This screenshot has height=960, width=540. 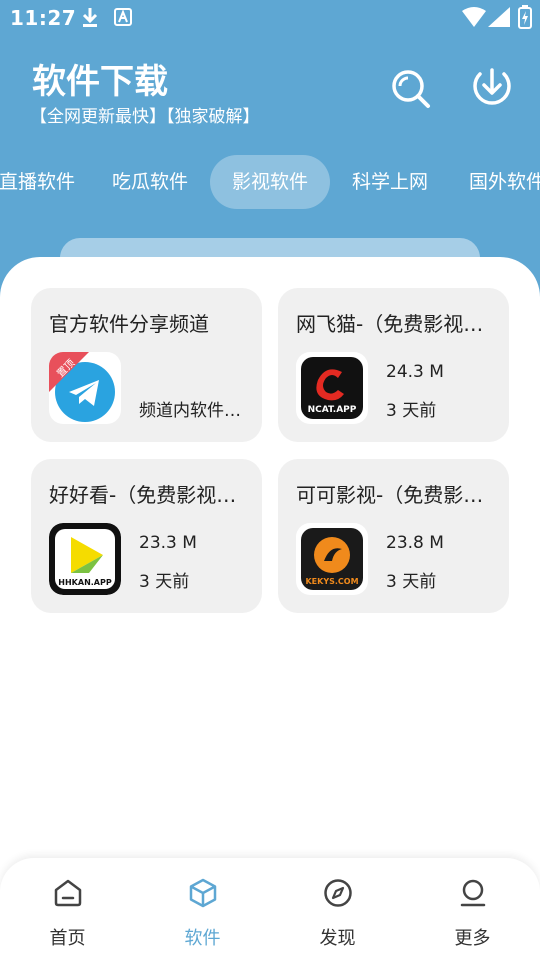 I want to click on telegram-icon: 置顶, so click(x=85, y=388).